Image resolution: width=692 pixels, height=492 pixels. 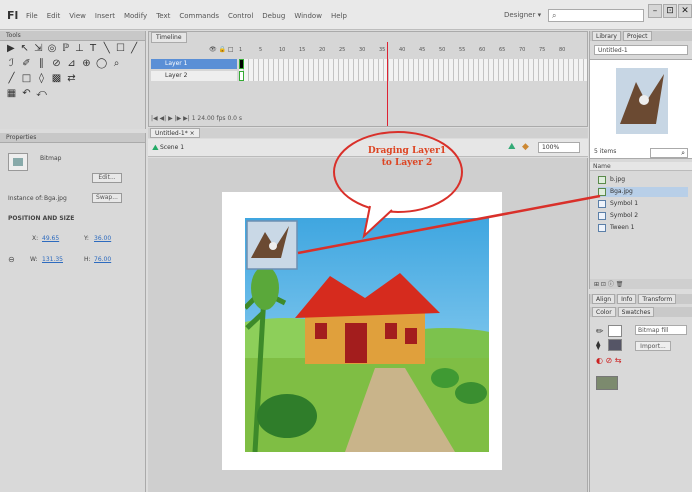 What do you see at coordinates (377, 222) in the screenshot?
I see `callout-tail` at bounding box center [377, 222].